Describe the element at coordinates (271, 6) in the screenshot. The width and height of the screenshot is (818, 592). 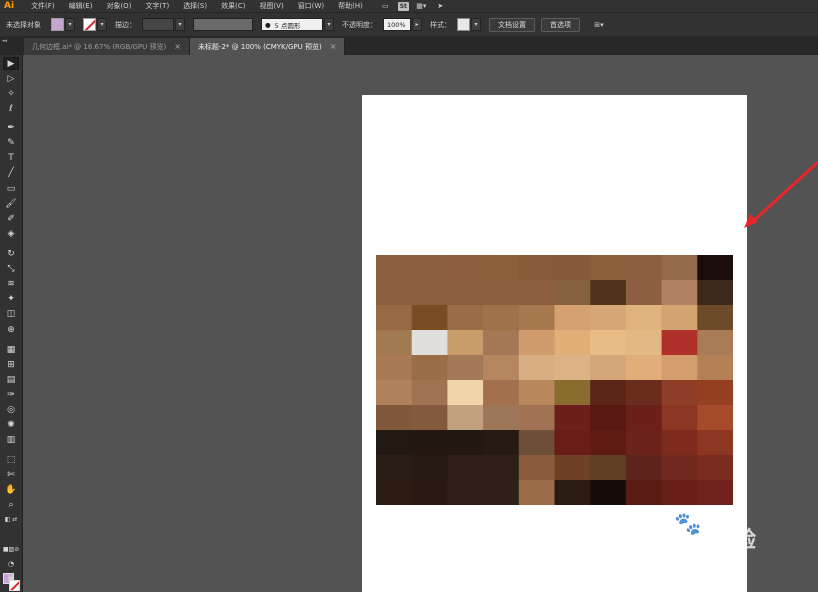
I see `menu-view: 视图(V)` at that location.